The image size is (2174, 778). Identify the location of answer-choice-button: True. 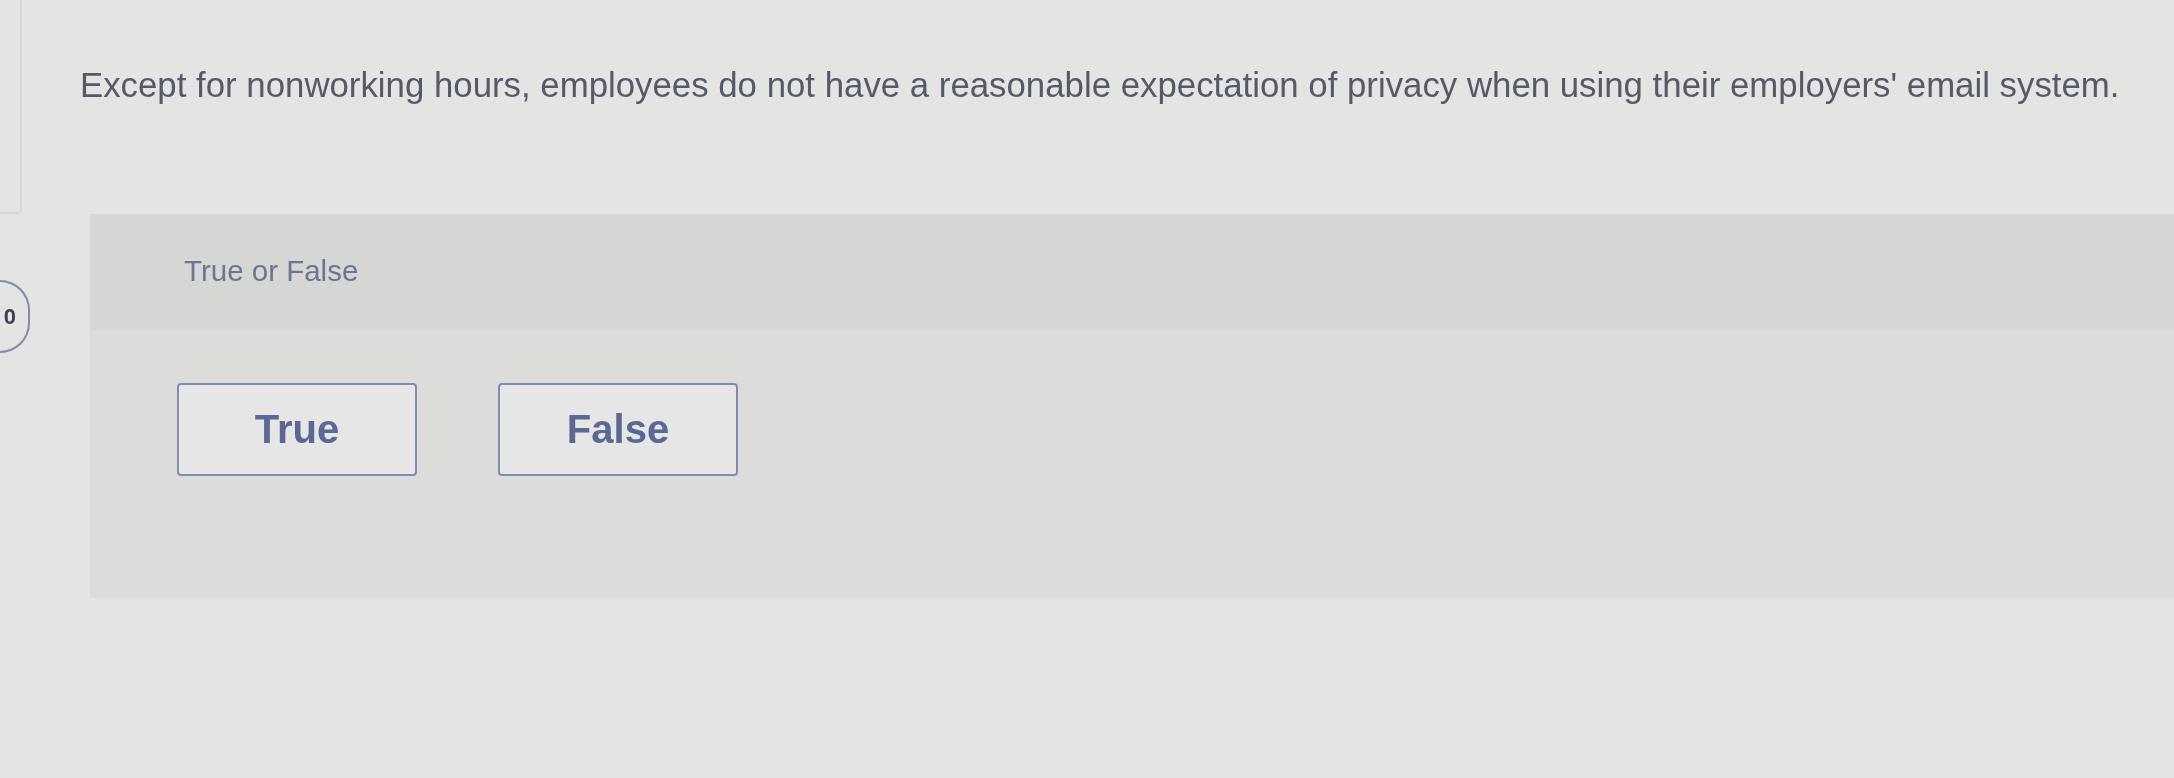
(297, 429).